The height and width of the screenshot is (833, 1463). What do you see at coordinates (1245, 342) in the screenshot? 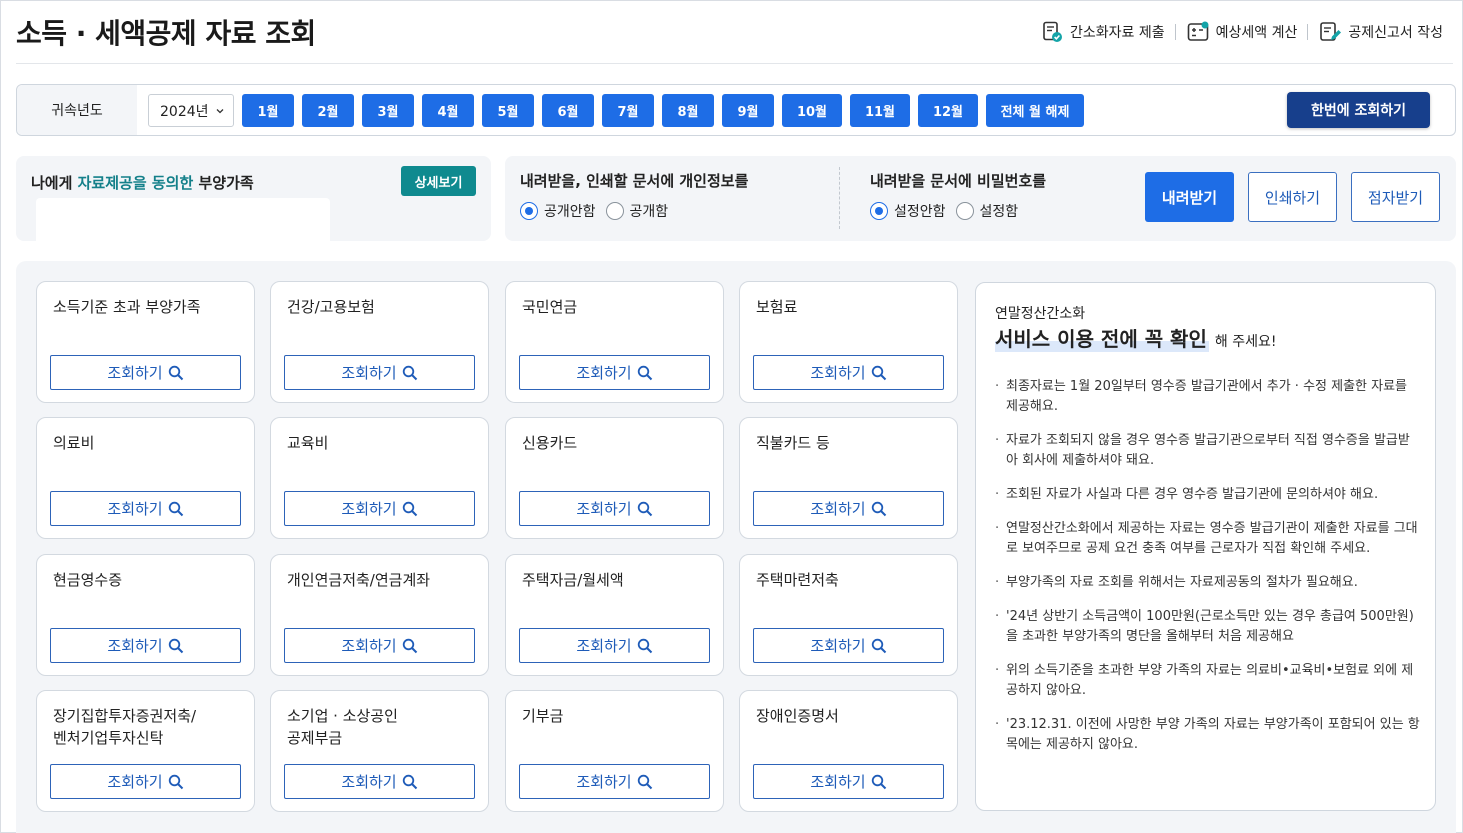
I see `notice-heading-rest: 해 주세요!` at bounding box center [1245, 342].